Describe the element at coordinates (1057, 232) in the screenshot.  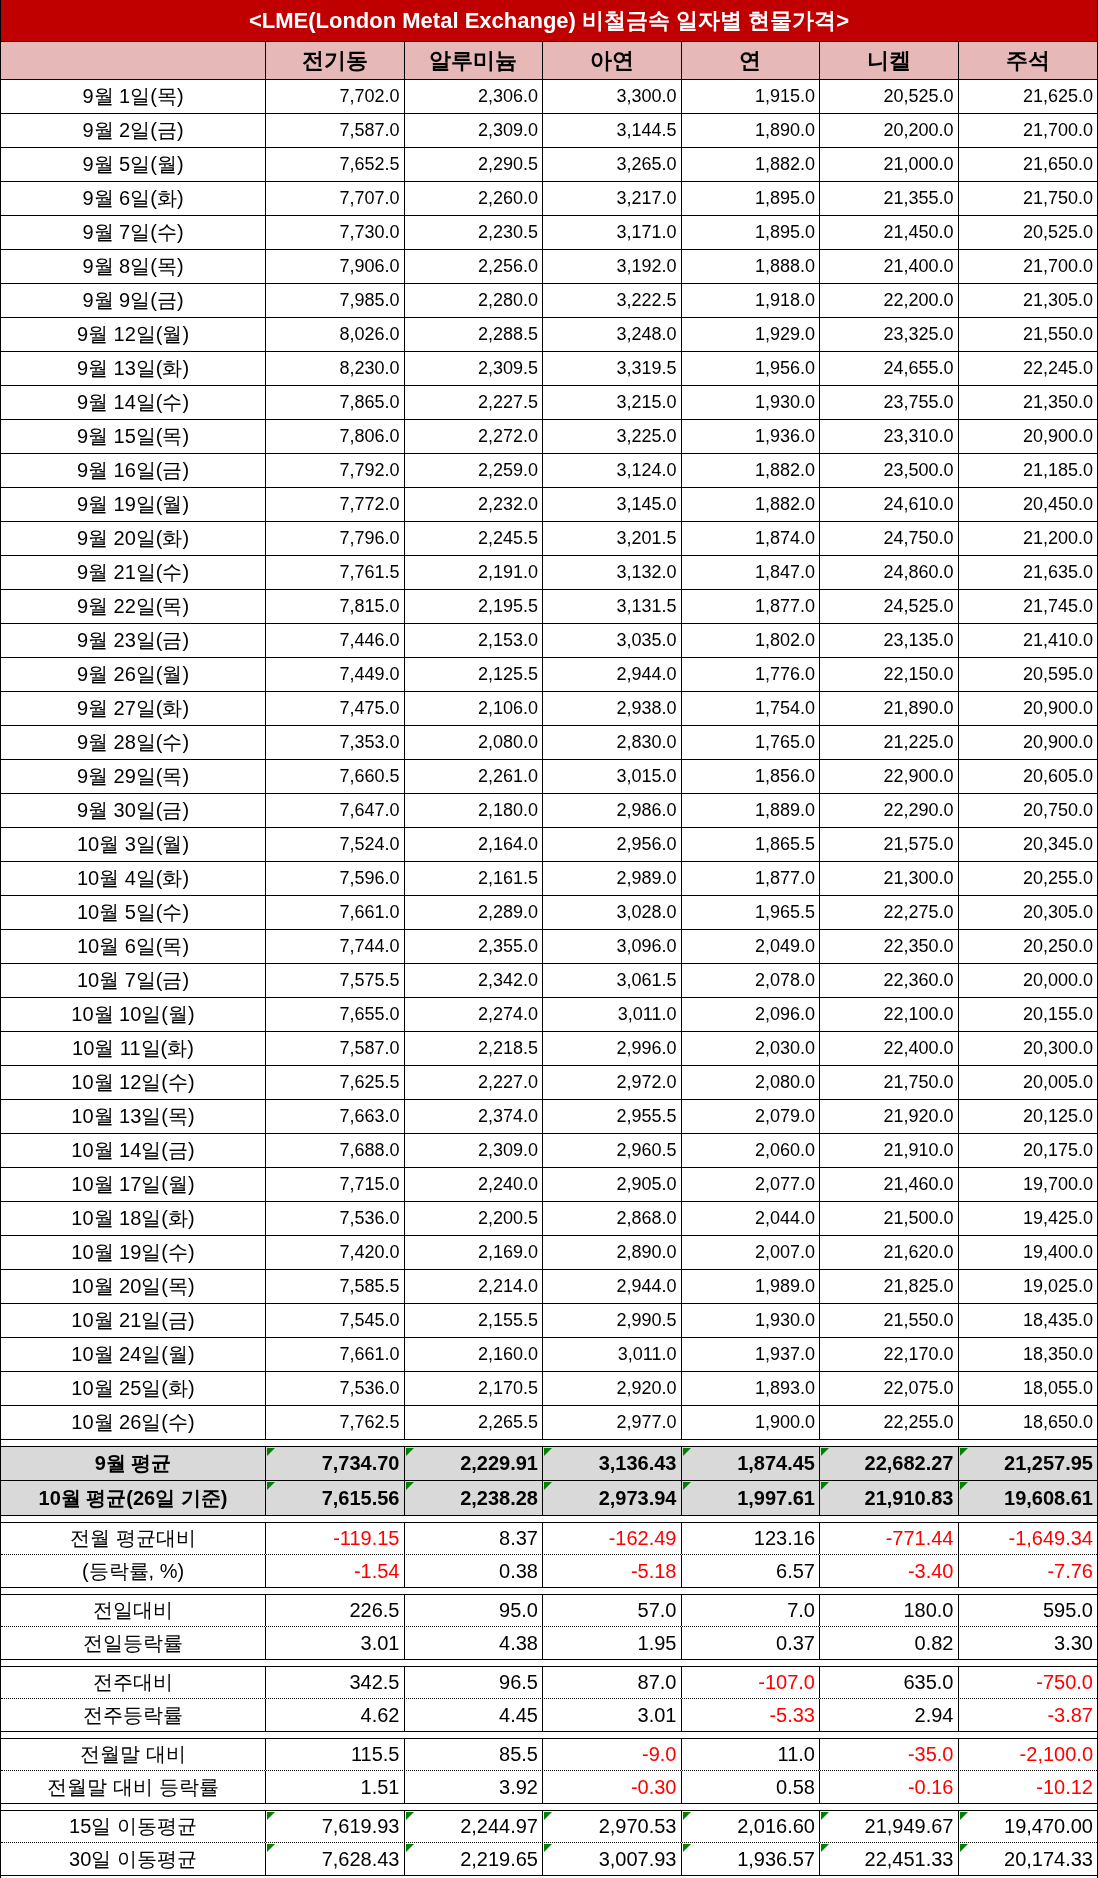
I see `table-cell-text: 20,525.0` at that location.